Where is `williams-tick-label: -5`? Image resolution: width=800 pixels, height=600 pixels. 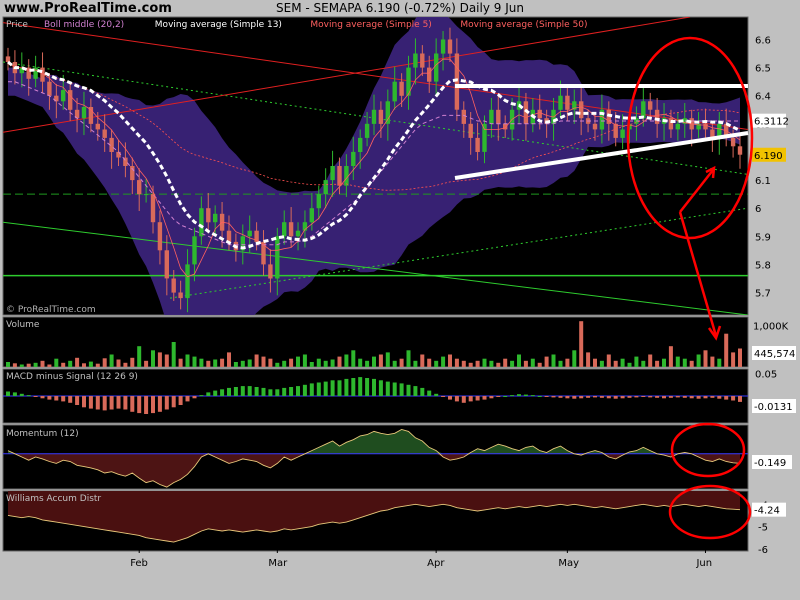
williams-tick-label: -5 is located at coordinates (763, 528).